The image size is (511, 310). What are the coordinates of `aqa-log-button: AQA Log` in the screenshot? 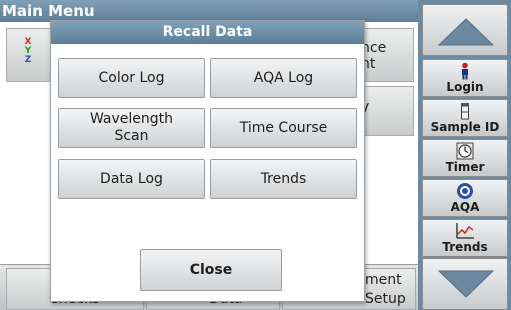 It's located at (283, 78).